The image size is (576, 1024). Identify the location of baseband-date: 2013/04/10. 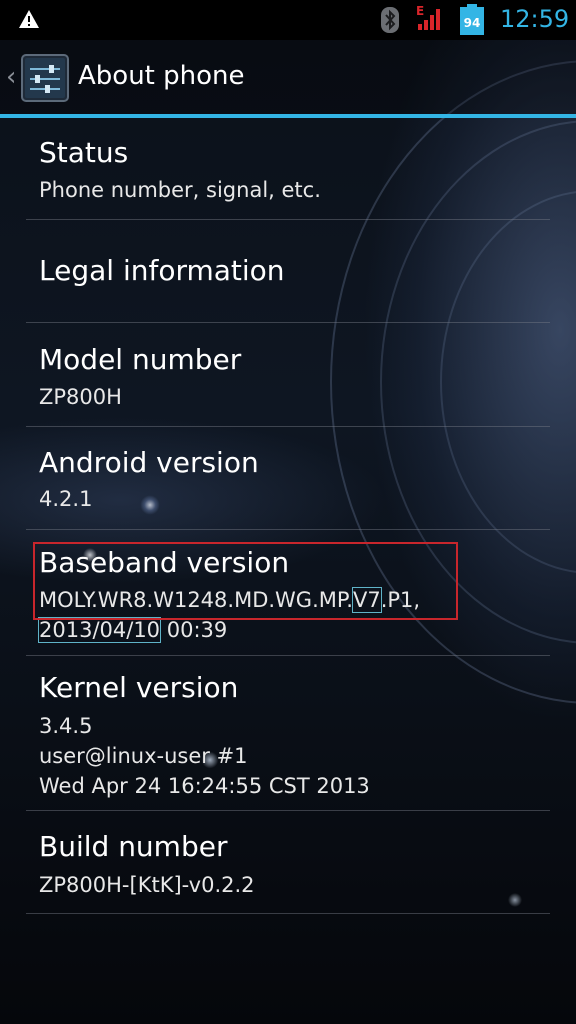
(99, 630).